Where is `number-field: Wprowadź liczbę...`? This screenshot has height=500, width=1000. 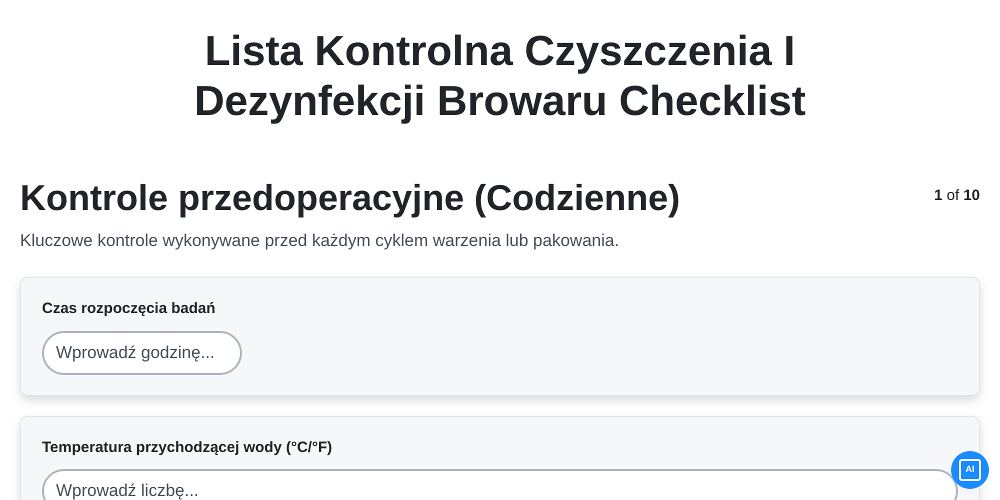
number-field: Wprowadź liczbę... is located at coordinates (500, 484).